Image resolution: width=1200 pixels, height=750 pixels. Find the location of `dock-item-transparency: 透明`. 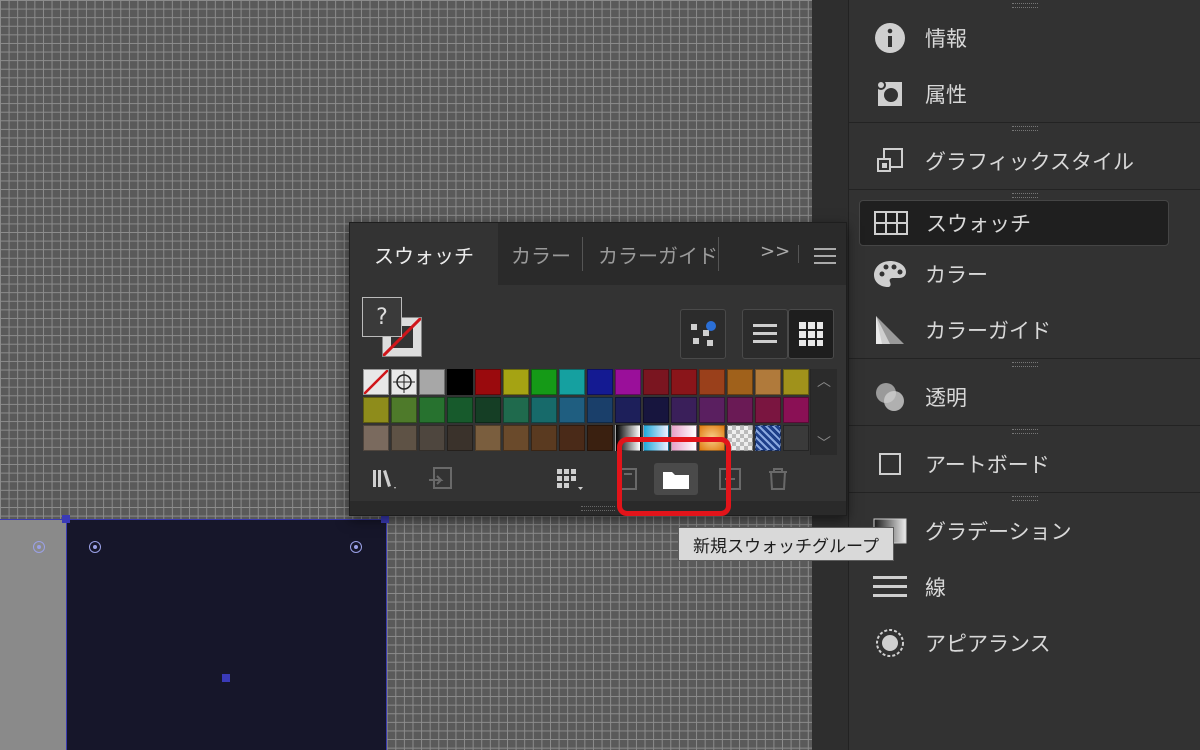

dock-item-transparency: 透明 is located at coordinates (1024, 397).